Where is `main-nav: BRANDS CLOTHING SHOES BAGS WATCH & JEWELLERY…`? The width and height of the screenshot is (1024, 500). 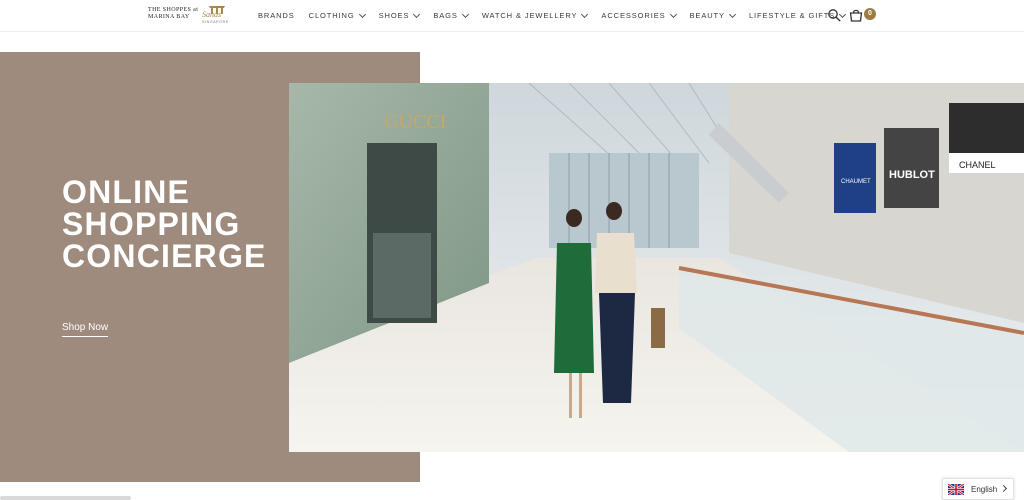
main-nav: BRANDS CLOTHING SHOES BAGS WATCH & JEWELLERY… is located at coordinates (552, 15).